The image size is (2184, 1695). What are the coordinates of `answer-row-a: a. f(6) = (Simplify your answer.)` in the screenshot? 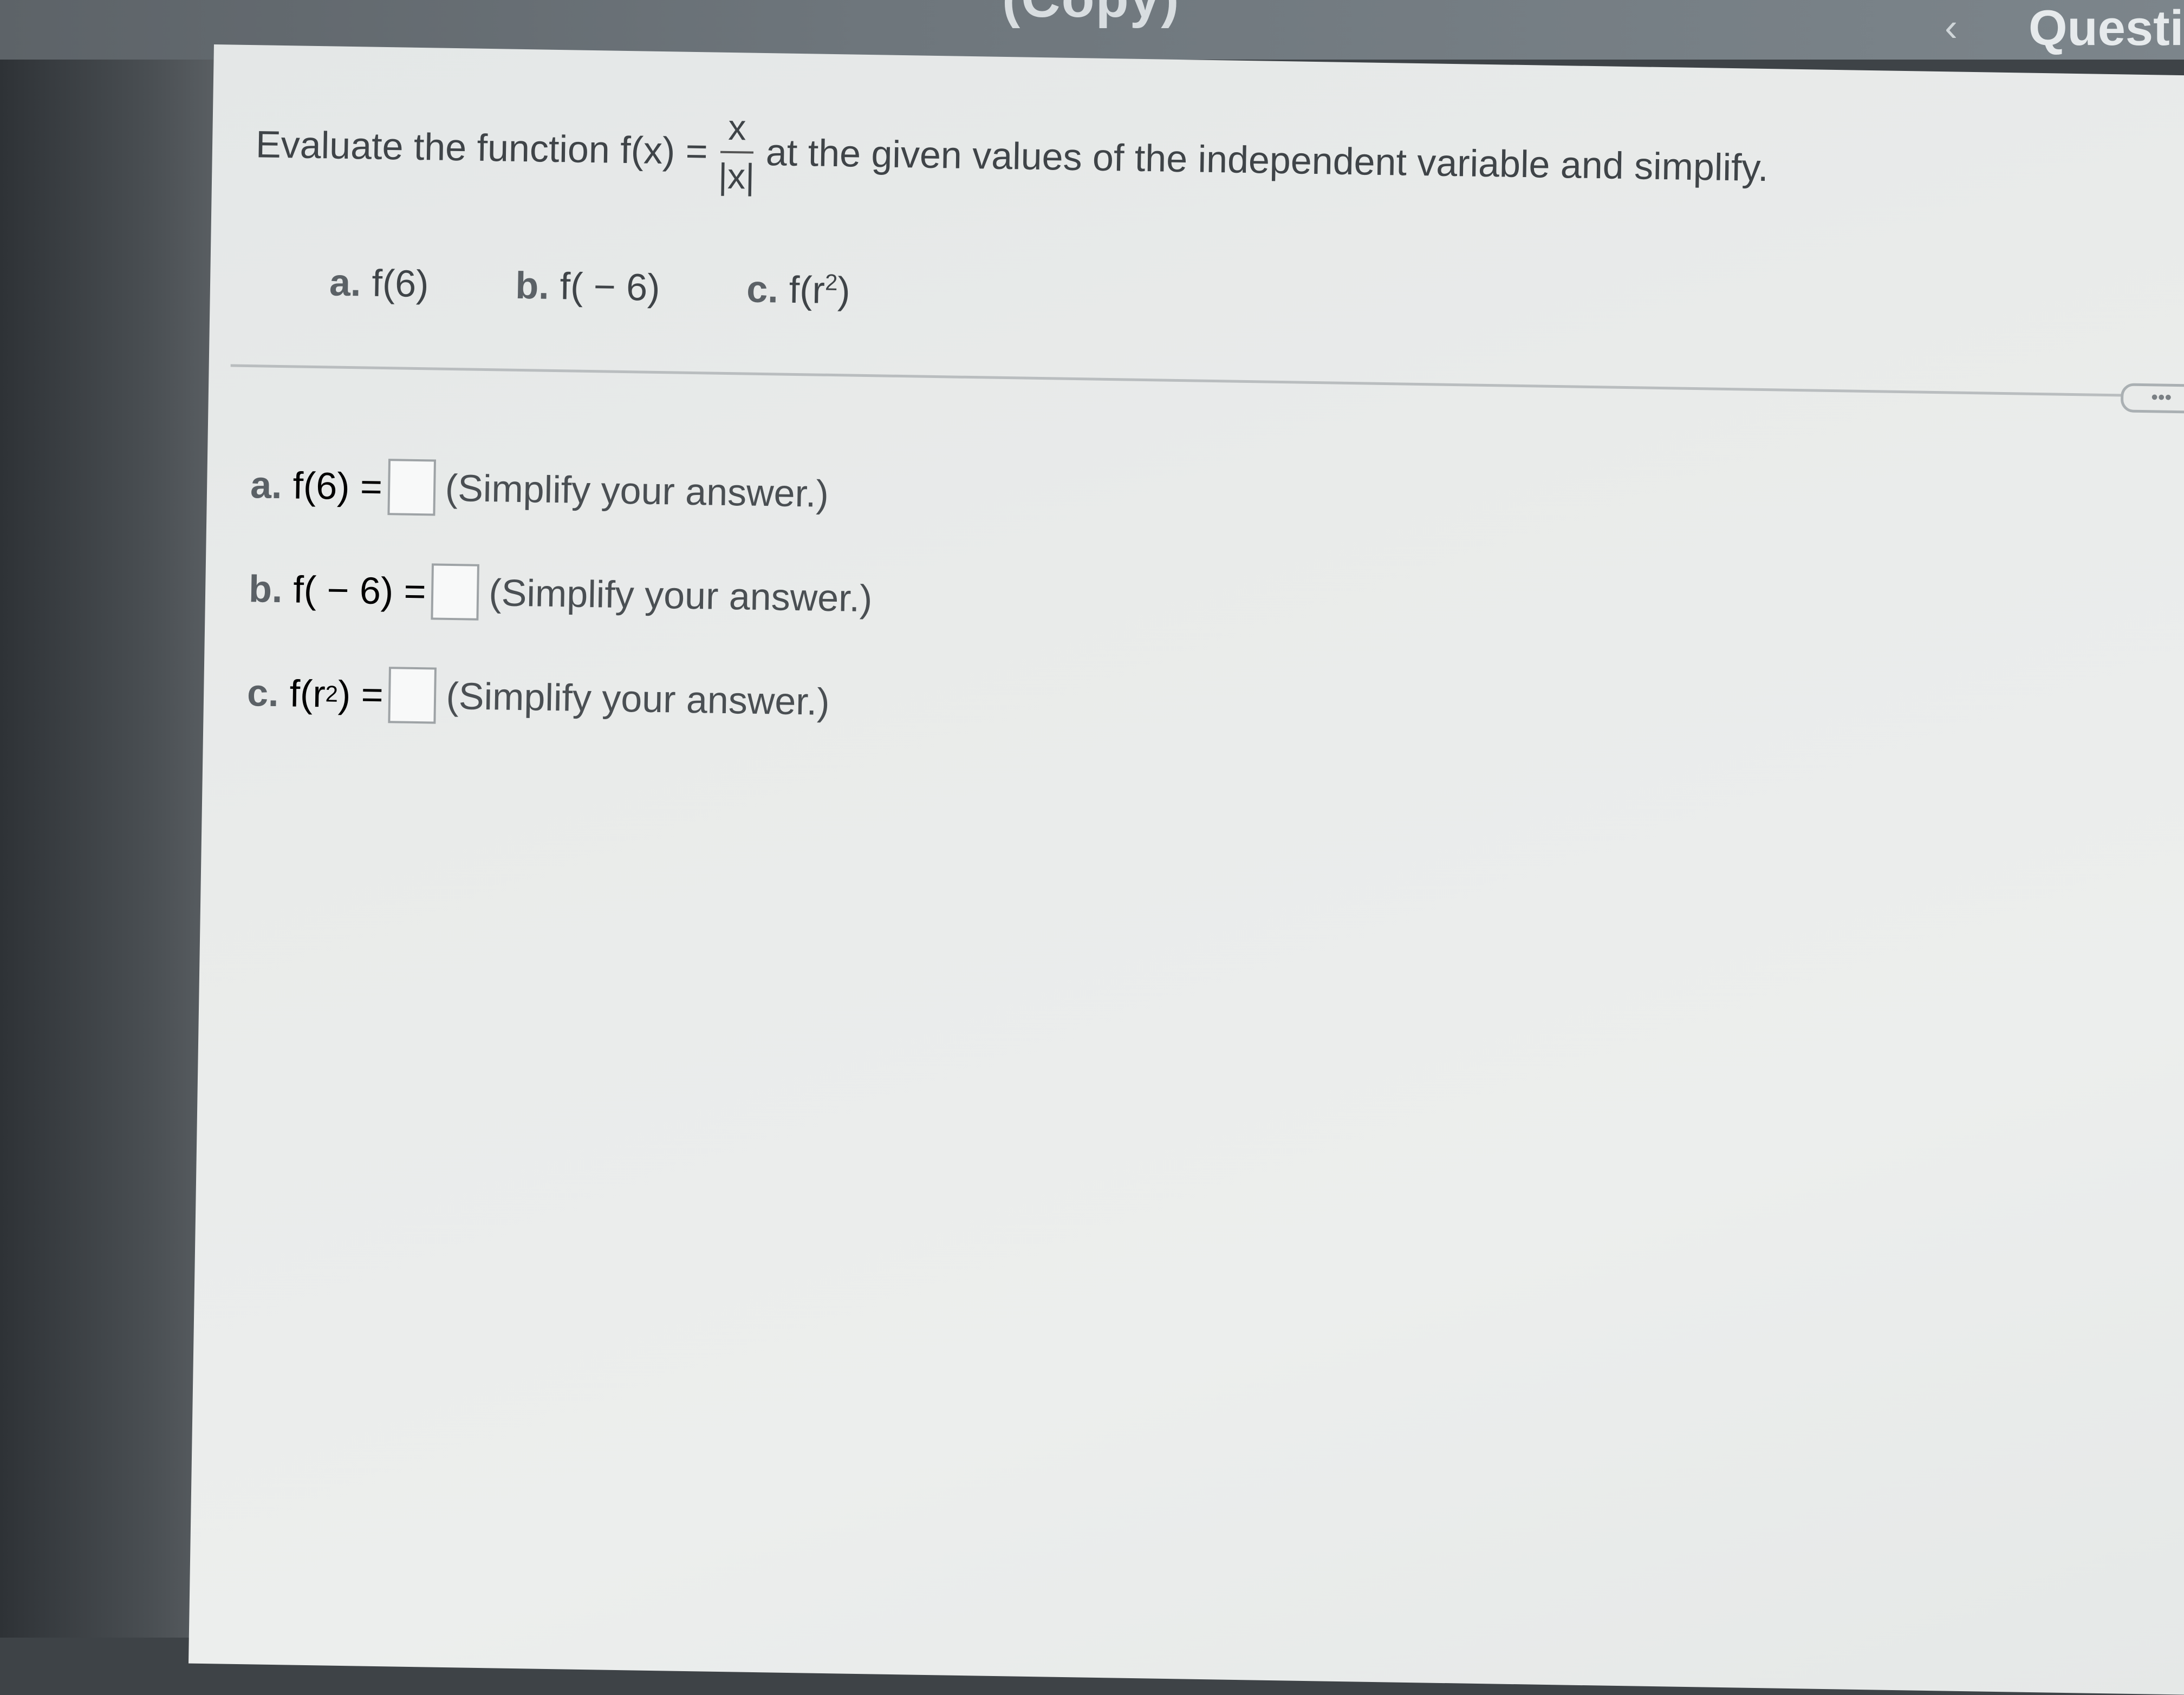 It's located at (562, 490).